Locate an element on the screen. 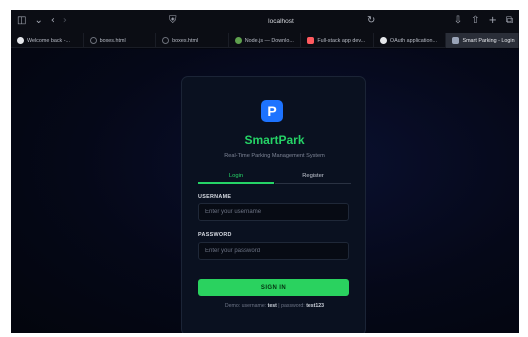 The height and width of the screenshot is (337, 528). password-label: PASSWORD is located at coordinates (215, 235).